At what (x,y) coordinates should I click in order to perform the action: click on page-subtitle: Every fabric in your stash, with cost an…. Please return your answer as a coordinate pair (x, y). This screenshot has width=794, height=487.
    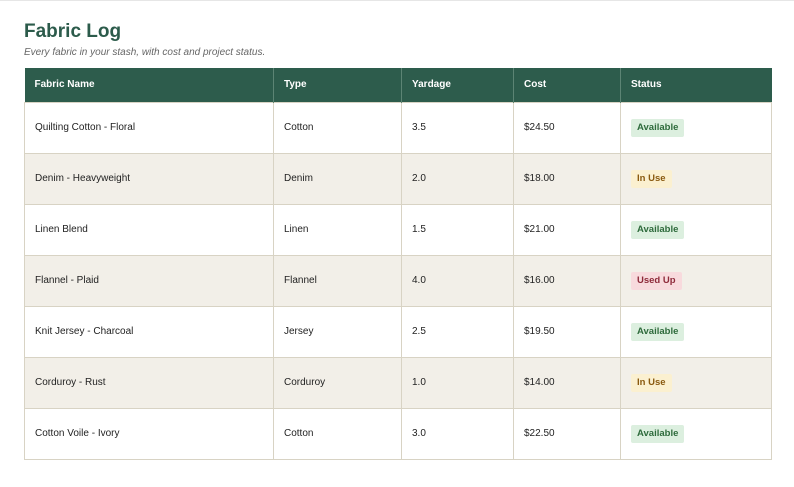
    Looking at the image, I should click on (145, 52).